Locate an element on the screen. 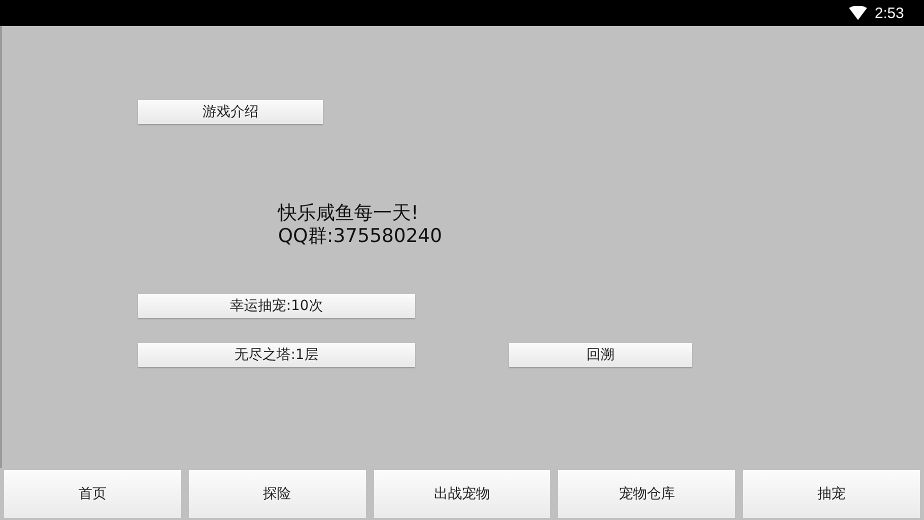 This screenshot has width=924, height=520. nav-tab: 出战宠物 is located at coordinates (462, 494).